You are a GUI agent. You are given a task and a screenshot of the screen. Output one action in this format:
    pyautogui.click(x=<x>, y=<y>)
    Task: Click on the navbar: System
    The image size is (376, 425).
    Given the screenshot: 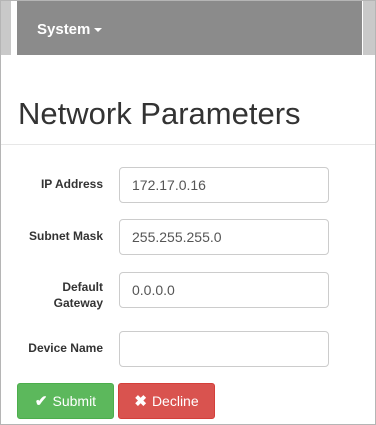 What is the action you would take?
    pyautogui.click(x=188, y=33)
    